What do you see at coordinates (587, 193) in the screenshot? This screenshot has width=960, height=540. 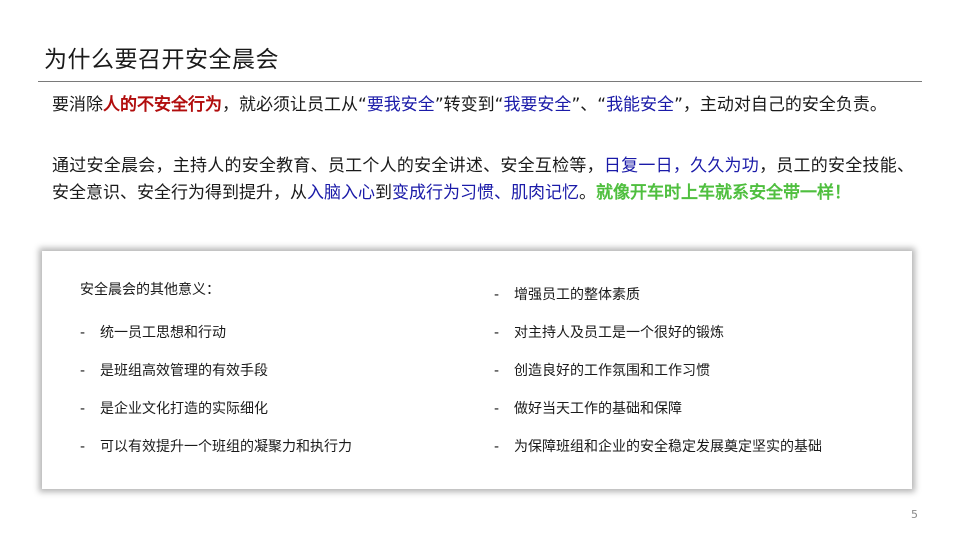 I see `p2-text-4: 。` at bounding box center [587, 193].